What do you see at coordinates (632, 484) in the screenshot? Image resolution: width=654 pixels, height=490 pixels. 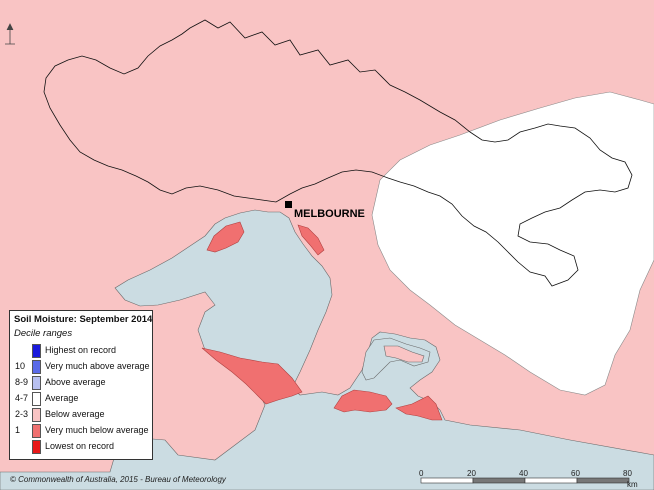 I see `scale-unit-label: km` at bounding box center [632, 484].